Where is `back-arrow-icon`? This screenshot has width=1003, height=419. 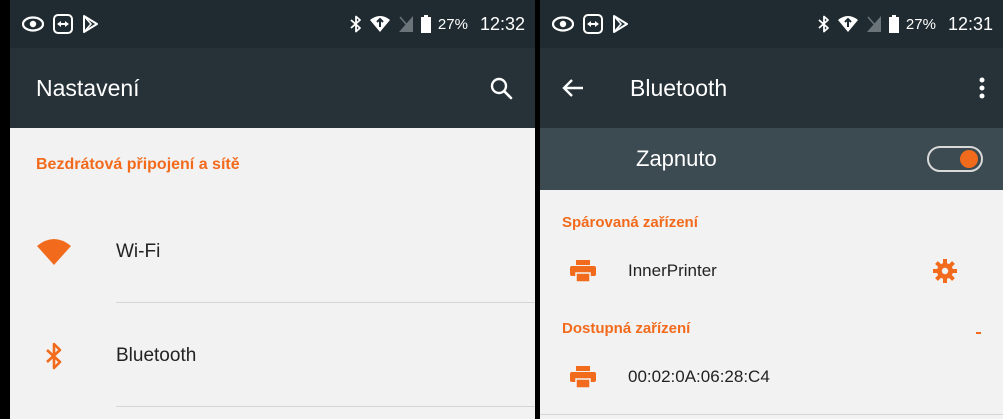 back-arrow-icon is located at coordinates (572, 88).